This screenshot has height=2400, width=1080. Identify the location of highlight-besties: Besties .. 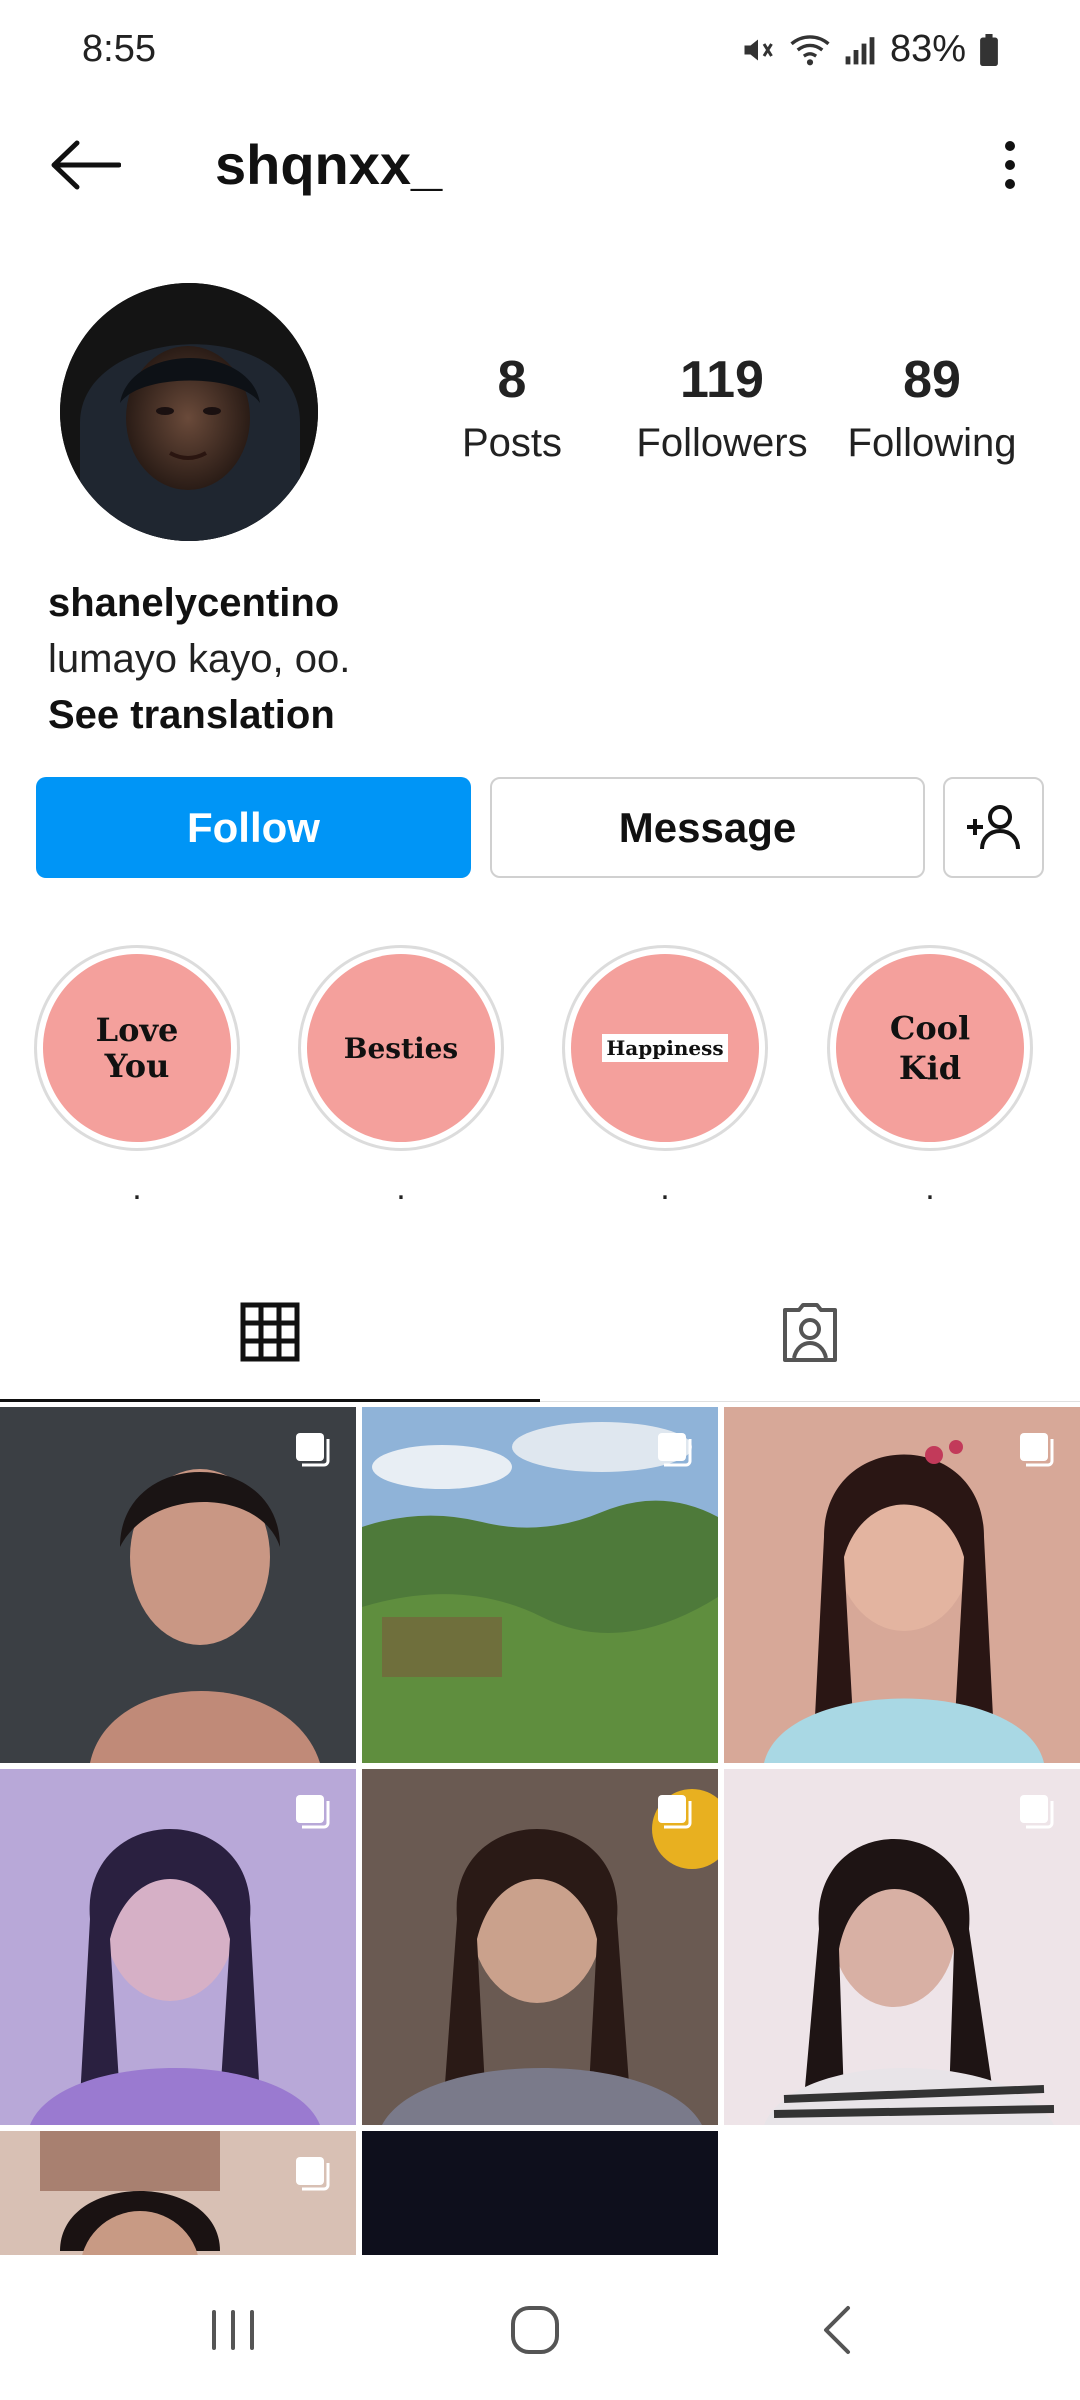
(401, 1076).